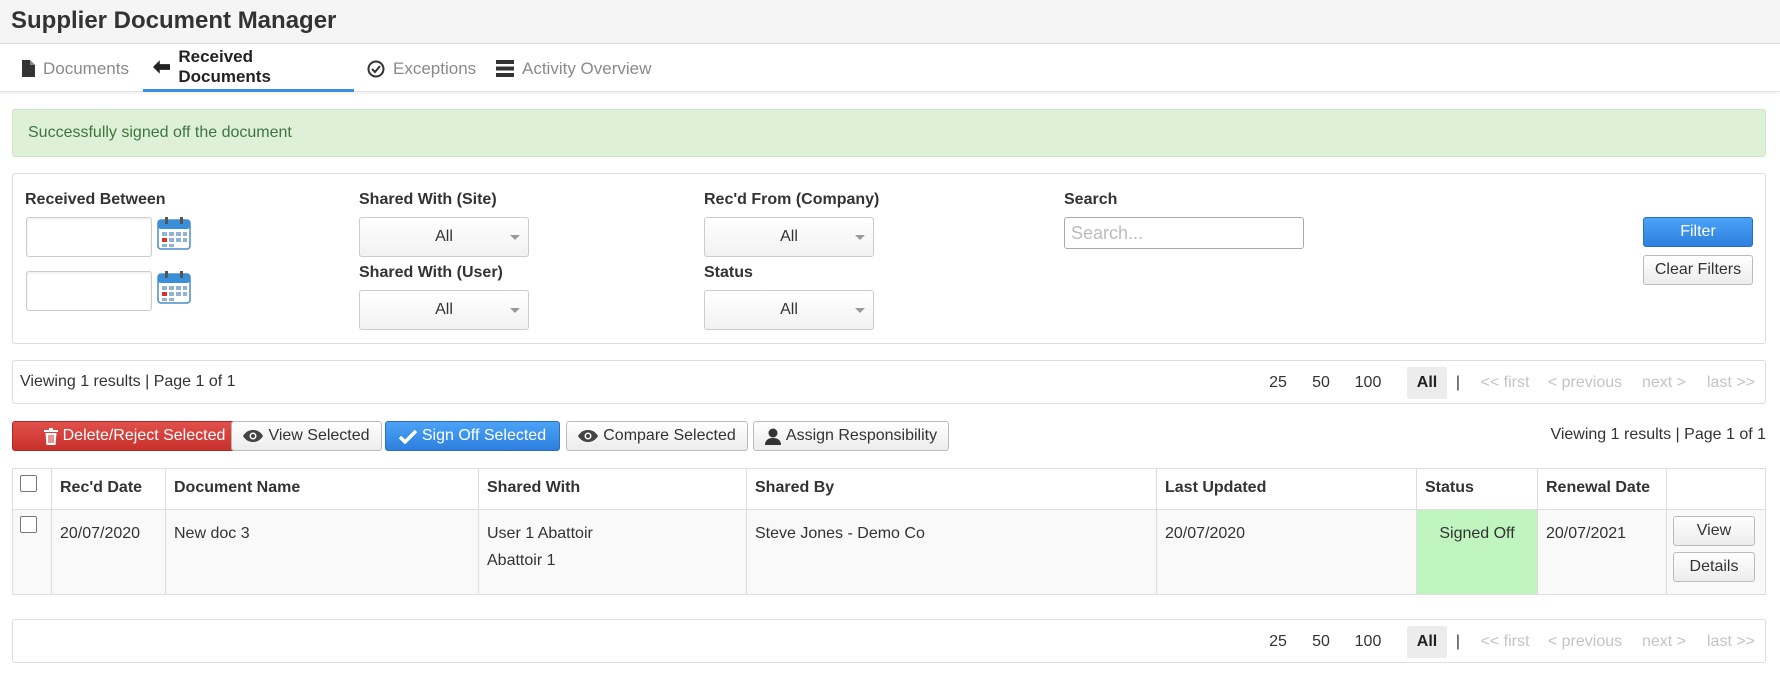 This screenshot has height=682, width=1780. I want to click on actions-column-header, so click(1716, 489).